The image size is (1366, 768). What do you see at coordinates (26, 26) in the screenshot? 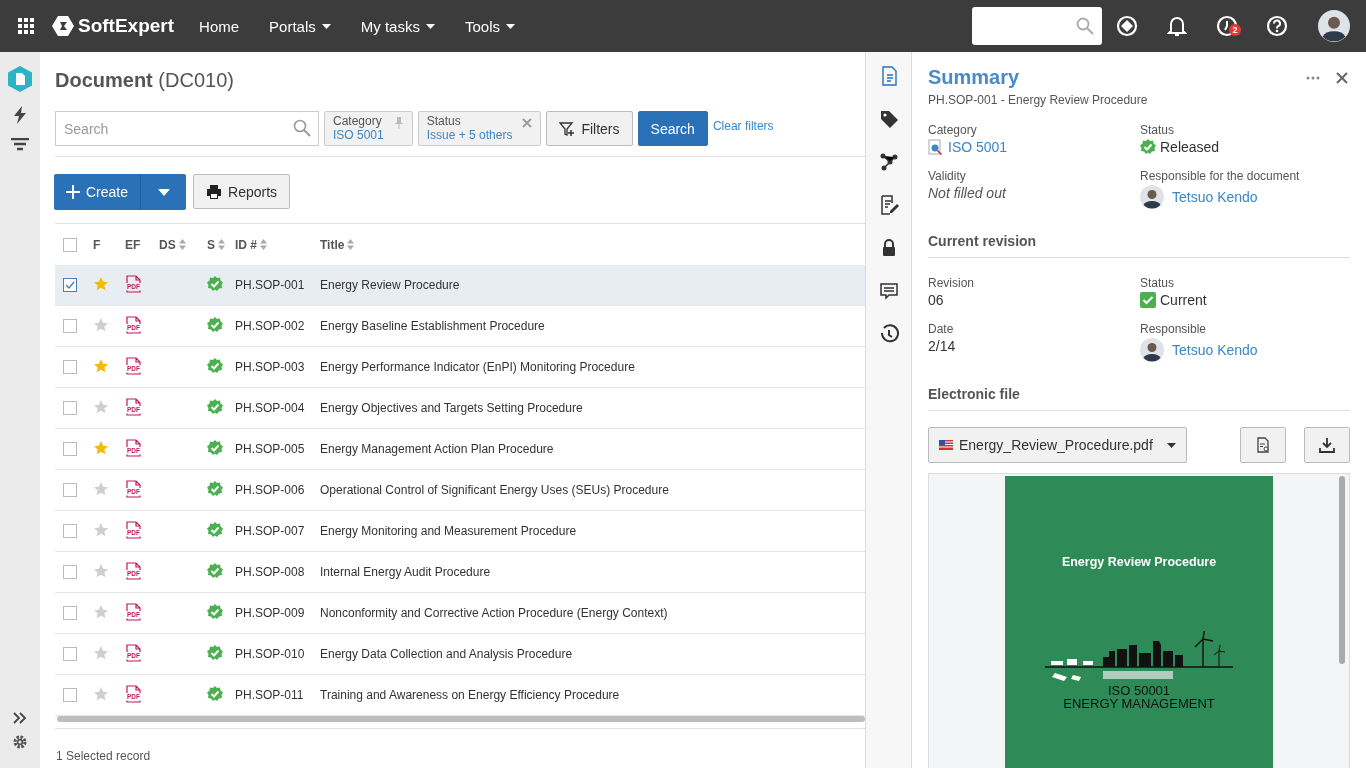
I see `app-grid-icon` at bounding box center [26, 26].